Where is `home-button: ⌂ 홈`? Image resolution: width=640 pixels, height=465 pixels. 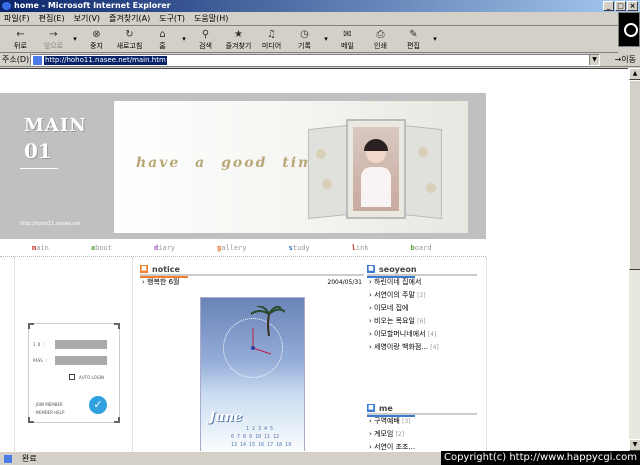
home-button: ⌂ 홈 is located at coordinates (162, 39).